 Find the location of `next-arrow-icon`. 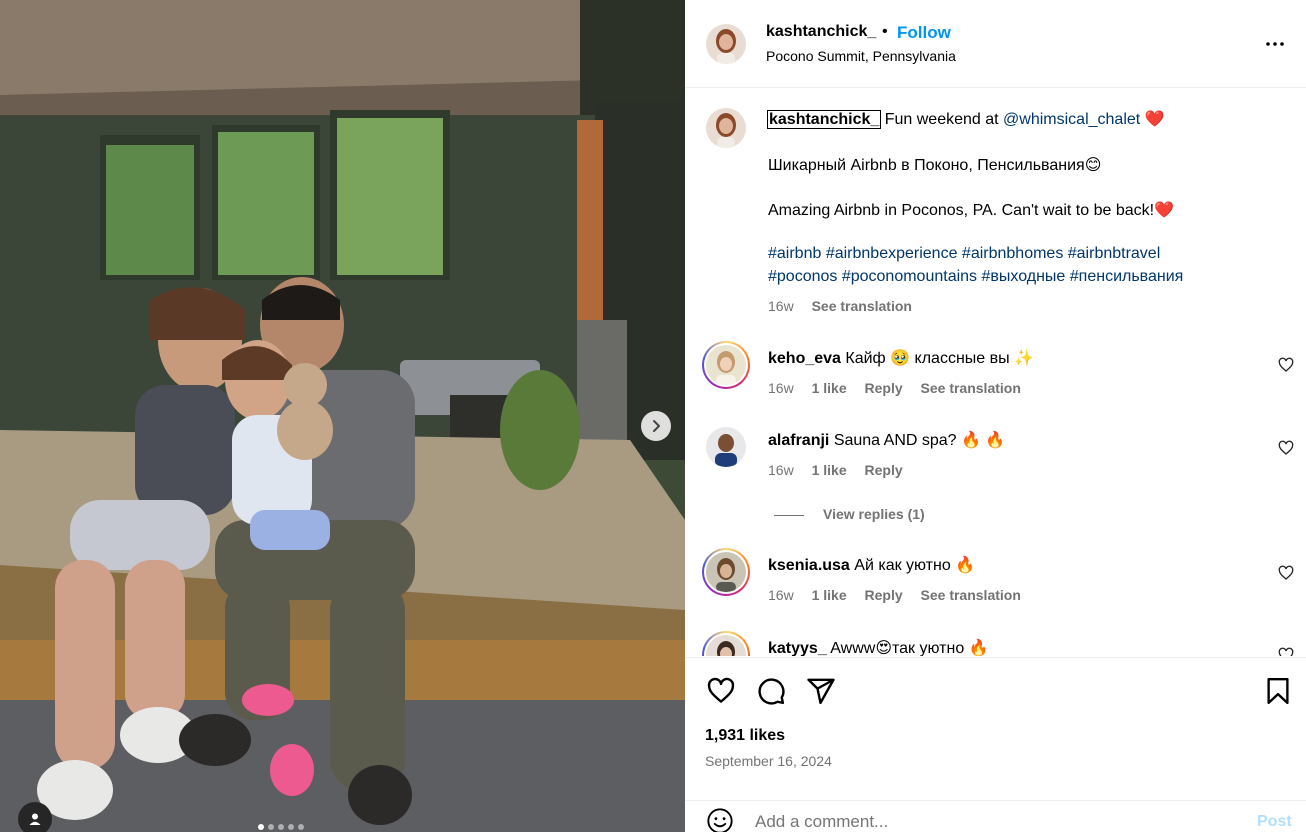

next-arrow-icon is located at coordinates (656, 426).